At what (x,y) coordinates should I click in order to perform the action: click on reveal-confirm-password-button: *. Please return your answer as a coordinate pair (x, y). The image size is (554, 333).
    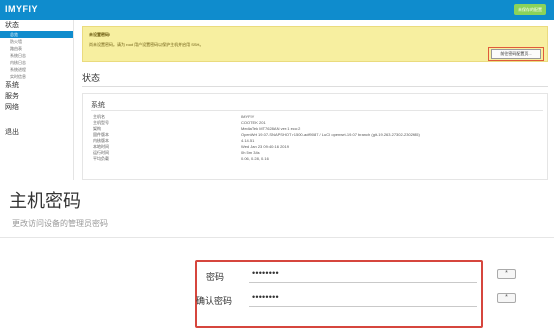
    Looking at the image, I should click on (506, 298).